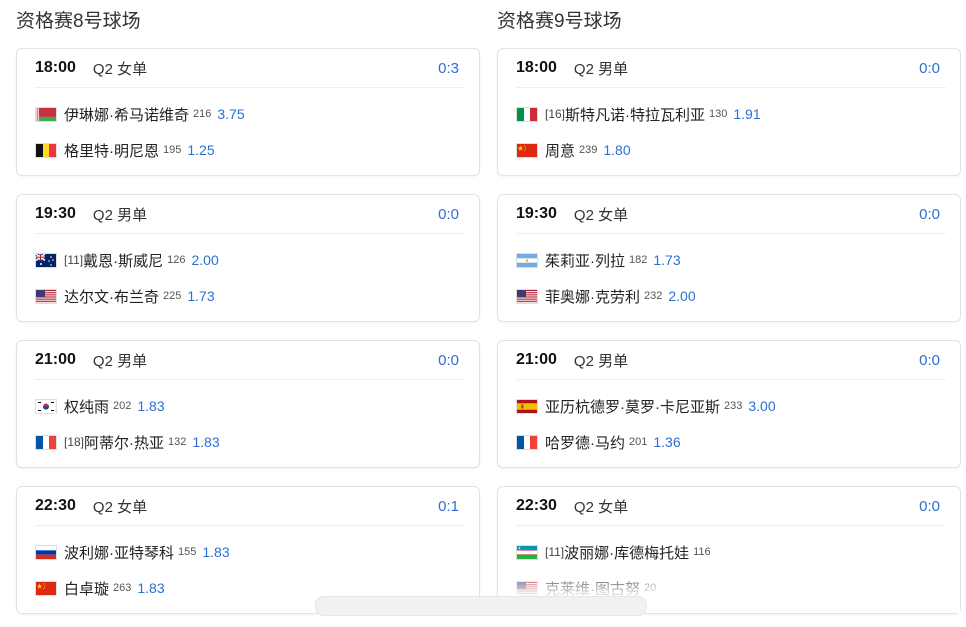  What do you see at coordinates (738, 296) in the screenshot?
I see `player-row: 菲奥娜·克劳利 232 2.00` at bounding box center [738, 296].